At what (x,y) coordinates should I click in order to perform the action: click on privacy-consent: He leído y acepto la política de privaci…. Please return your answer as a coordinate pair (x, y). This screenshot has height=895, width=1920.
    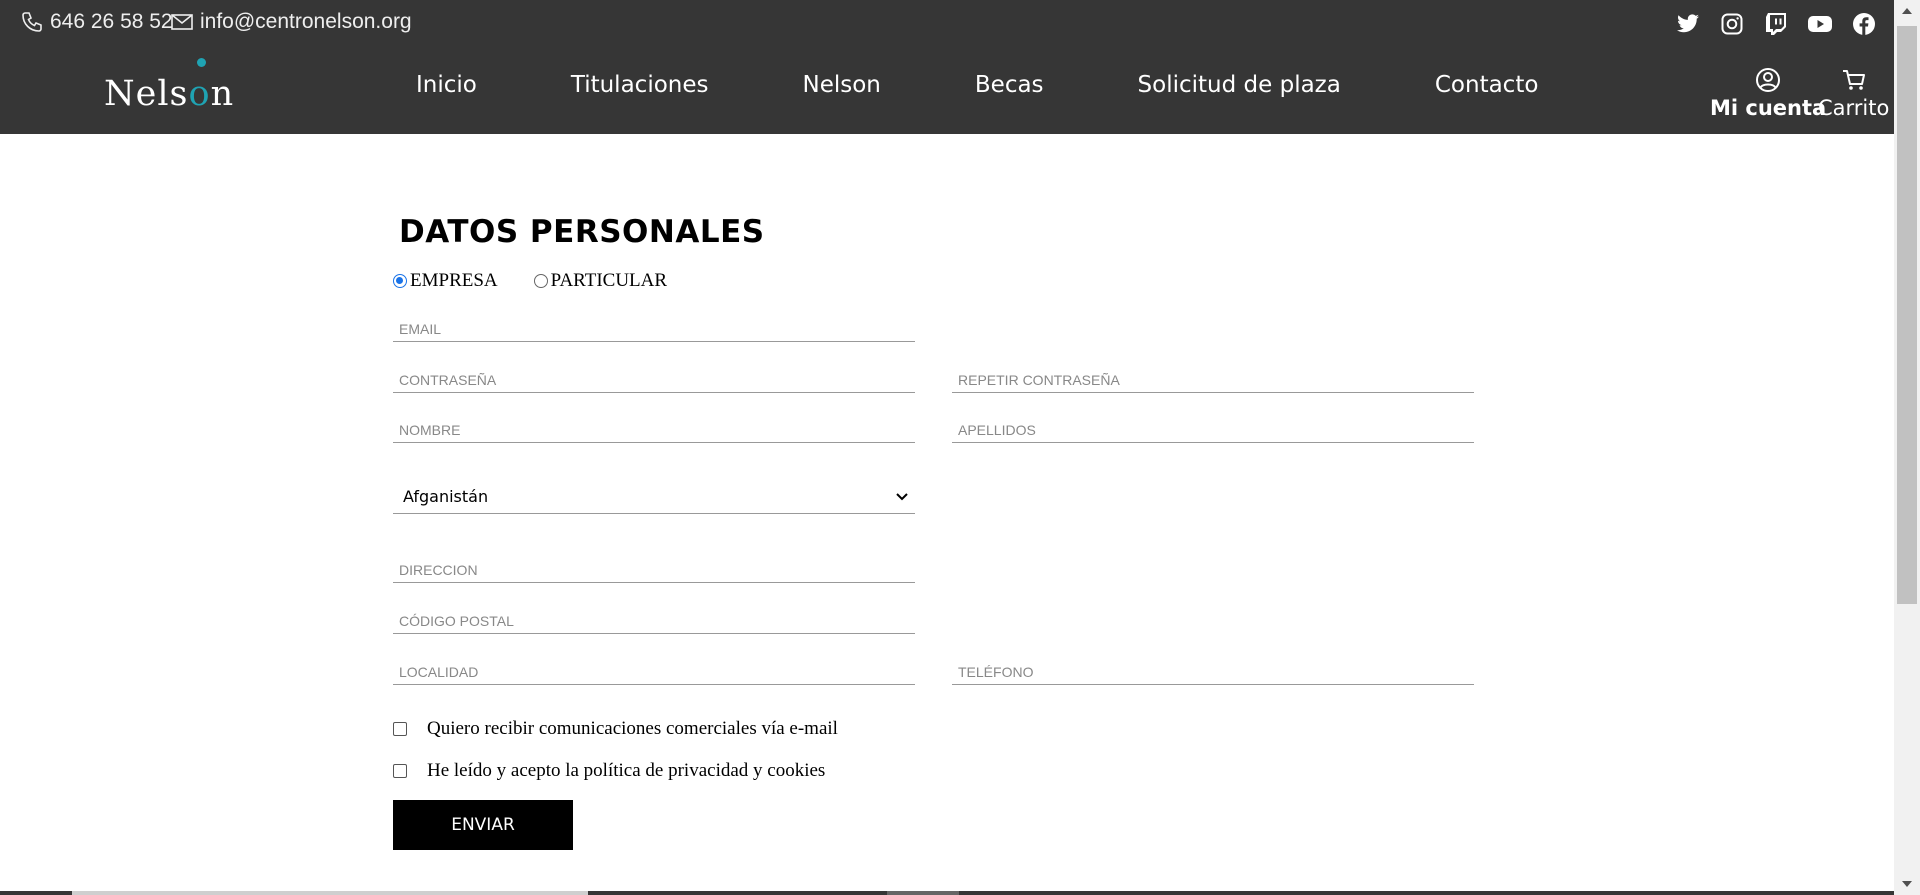
    Looking at the image, I should click on (609, 771).